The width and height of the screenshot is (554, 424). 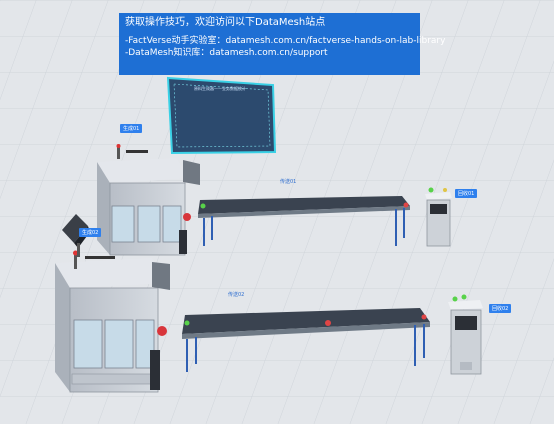 I want to click on tag-generator-2: 生成02, so click(x=90, y=232).